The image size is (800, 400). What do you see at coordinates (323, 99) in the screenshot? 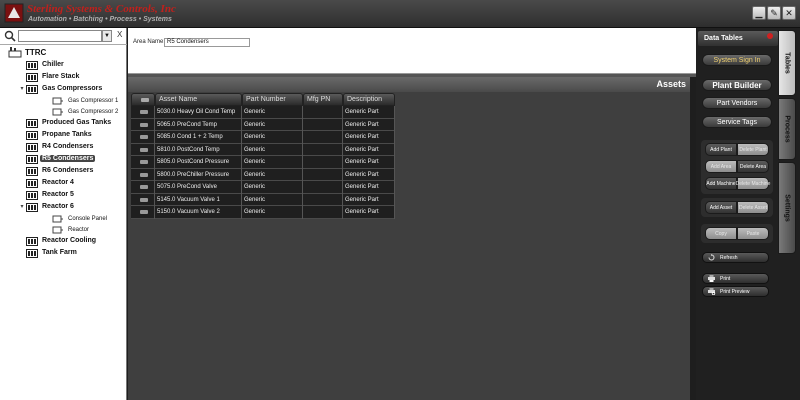
I see `column-mfg-pn: Mfg PN` at bounding box center [323, 99].